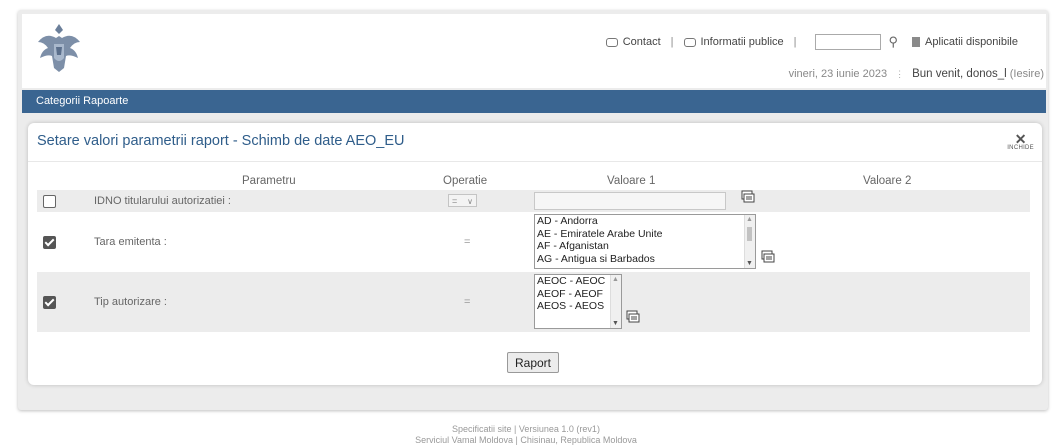  Describe the element at coordinates (578, 294) in the screenshot. I see `list-item: AEOF - AEOF` at that location.